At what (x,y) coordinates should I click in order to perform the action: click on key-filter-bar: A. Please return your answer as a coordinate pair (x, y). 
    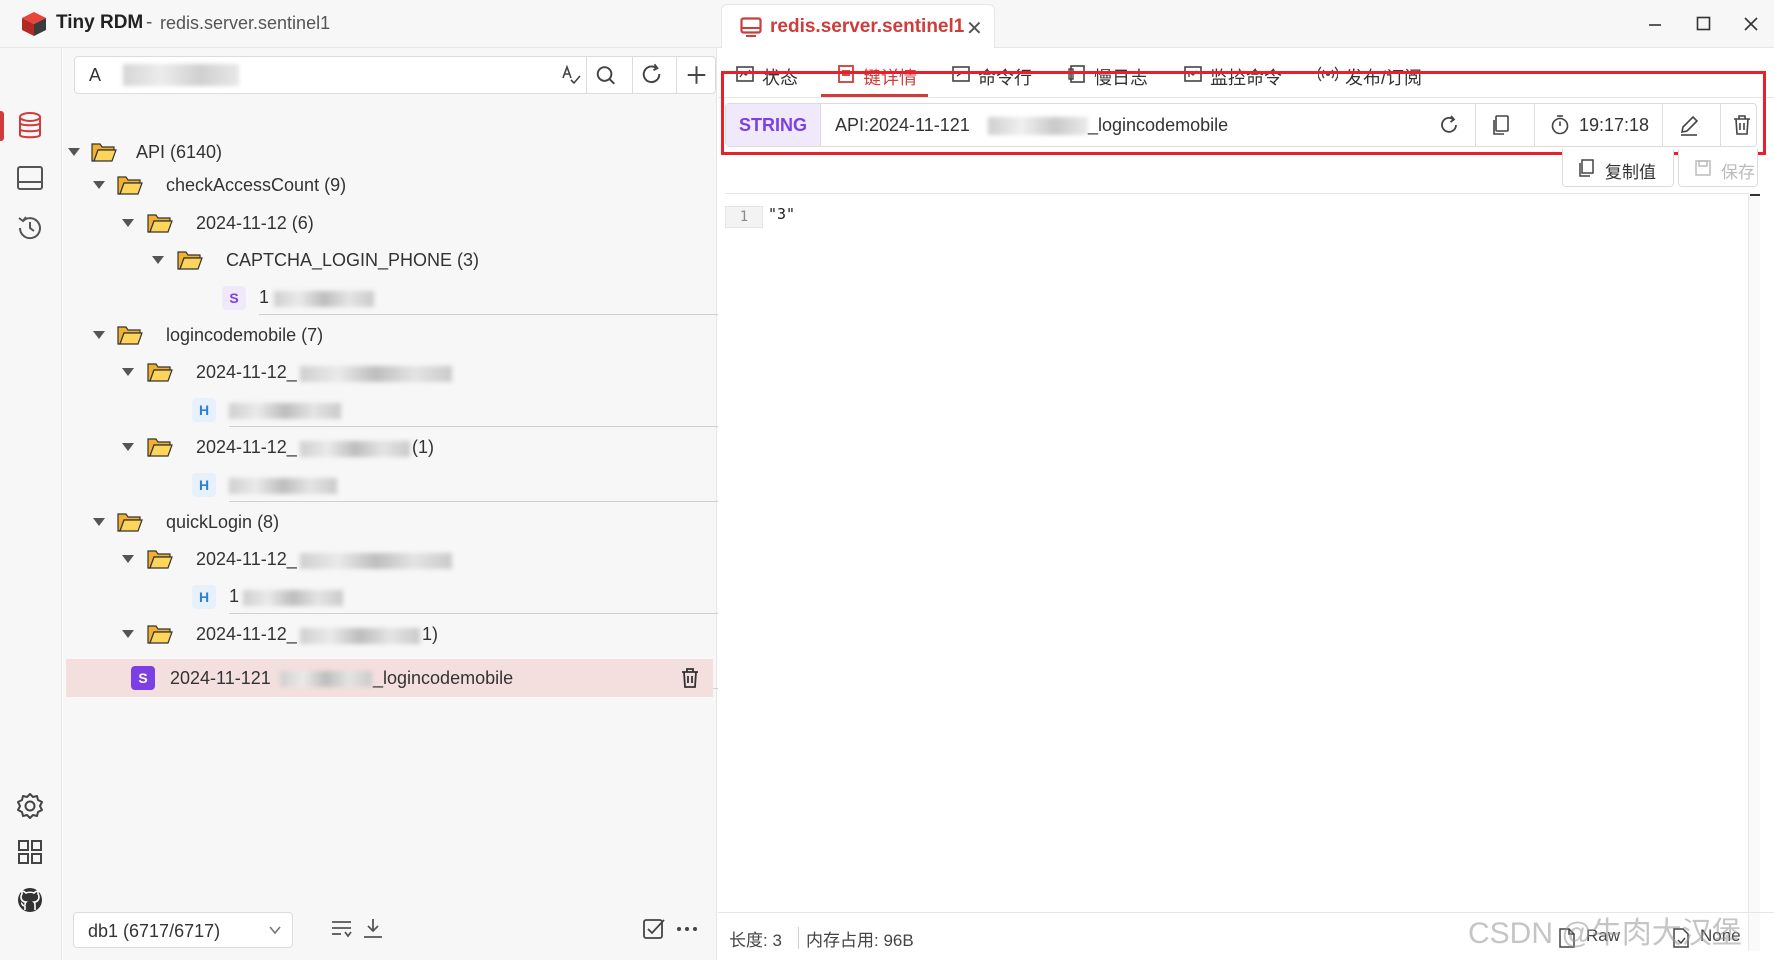
    Looking at the image, I should click on (395, 75).